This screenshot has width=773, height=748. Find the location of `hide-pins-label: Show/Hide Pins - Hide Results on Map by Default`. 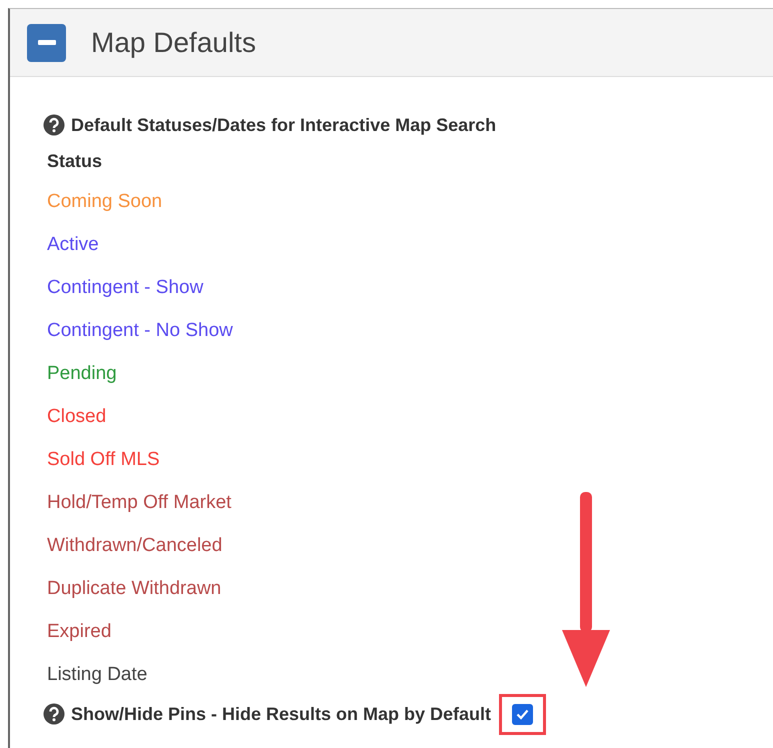

hide-pins-label: Show/Hide Pins - Hide Results on Map by Default is located at coordinates (281, 714).